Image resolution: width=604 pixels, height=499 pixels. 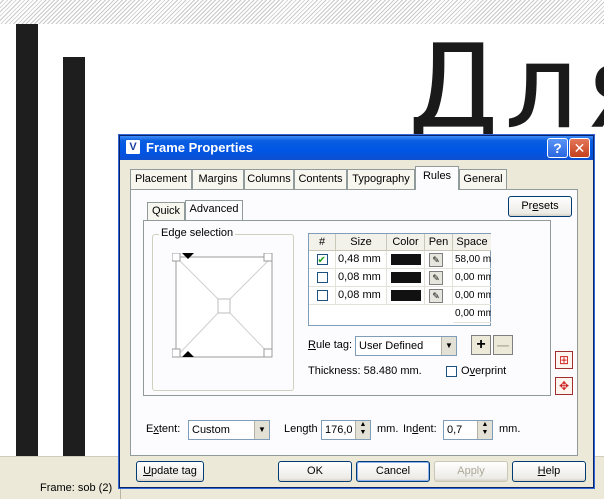 What do you see at coordinates (133, 147) in the screenshot?
I see `app-icon: V` at bounding box center [133, 147].